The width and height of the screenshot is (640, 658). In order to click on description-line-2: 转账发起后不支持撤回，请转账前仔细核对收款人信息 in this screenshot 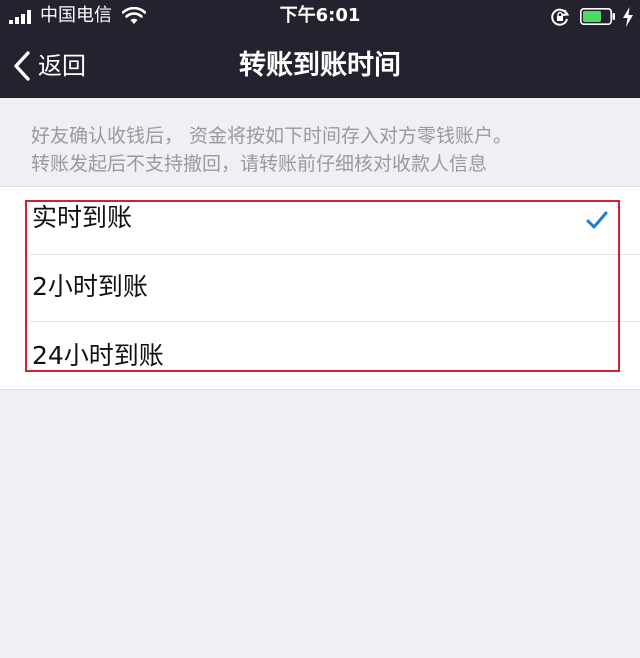, I will do `click(259, 164)`.